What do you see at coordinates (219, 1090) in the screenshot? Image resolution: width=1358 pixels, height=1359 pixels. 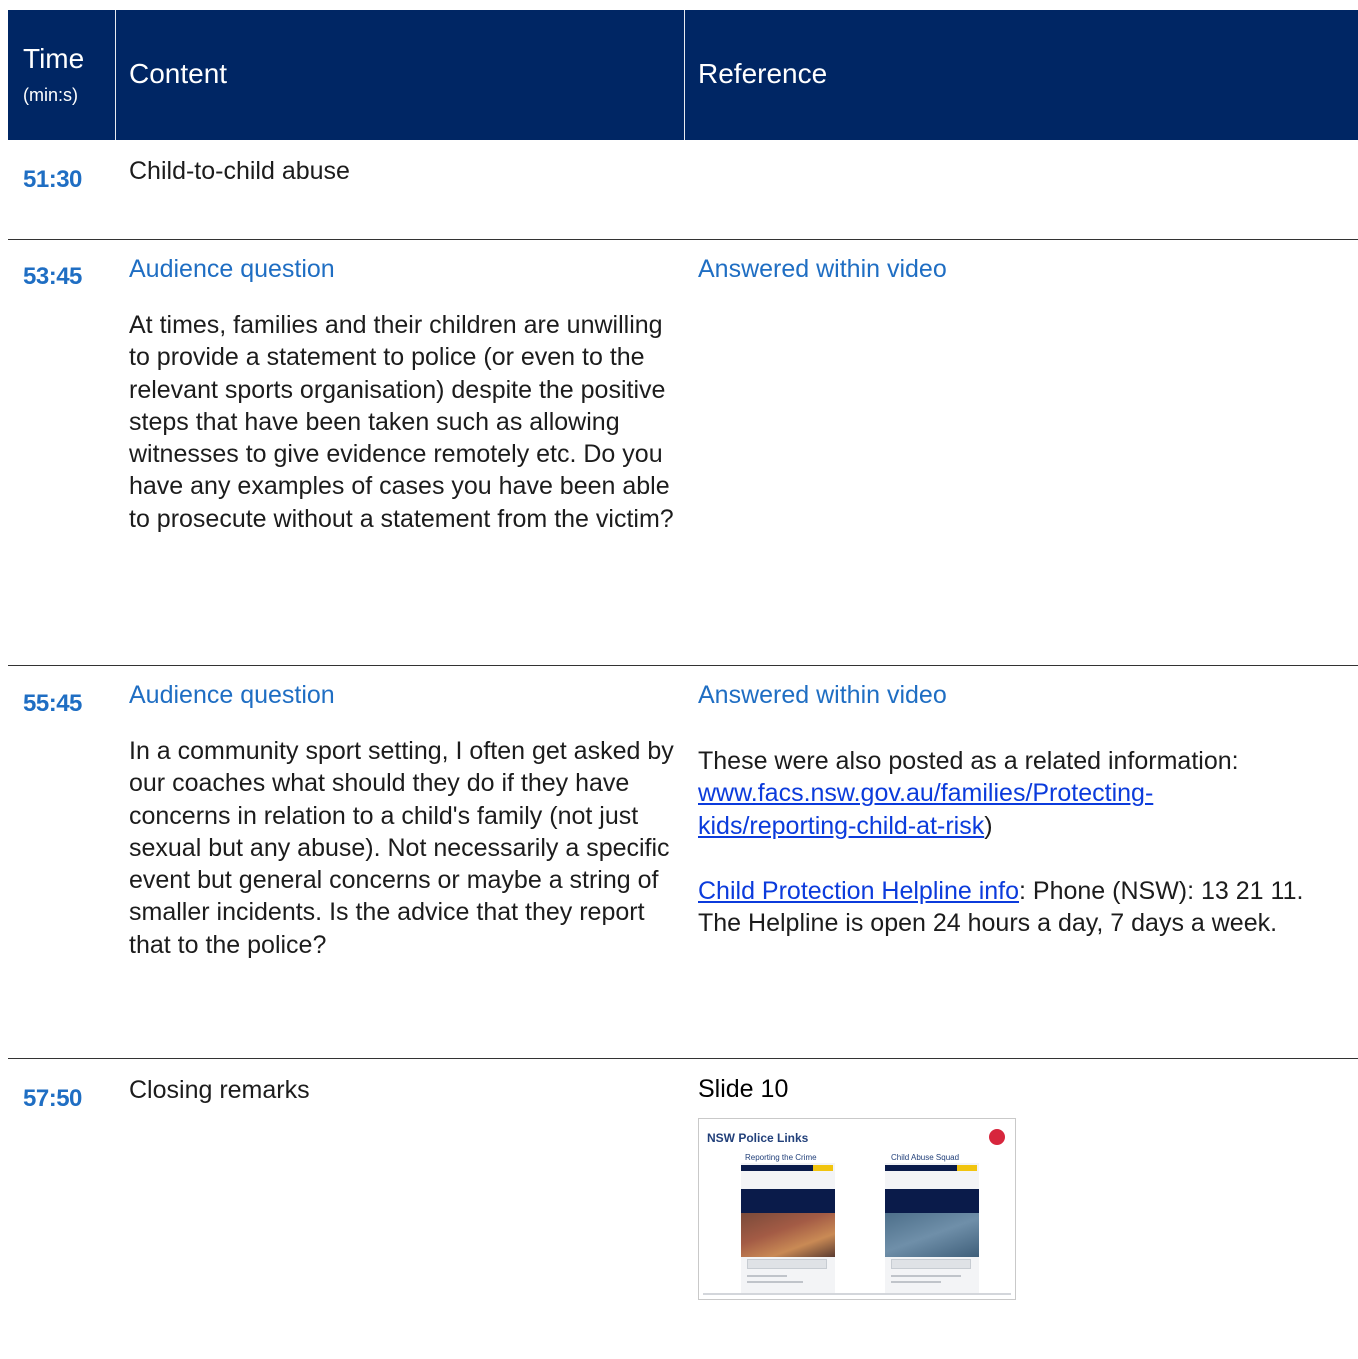 I see `row-content-title: Closing remarks` at bounding box center [219, 1090].